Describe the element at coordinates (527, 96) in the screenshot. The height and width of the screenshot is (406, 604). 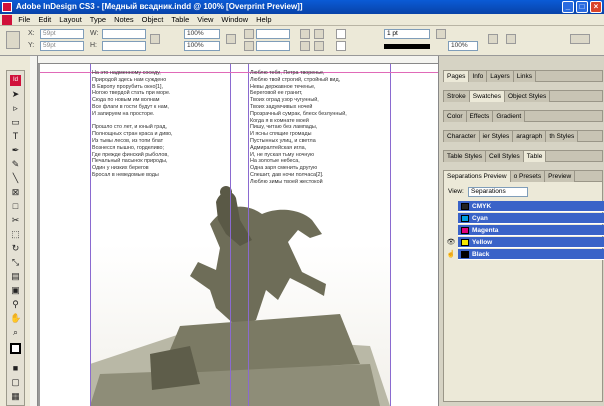
I see `tab-object-styles: Object Styles` at that location.